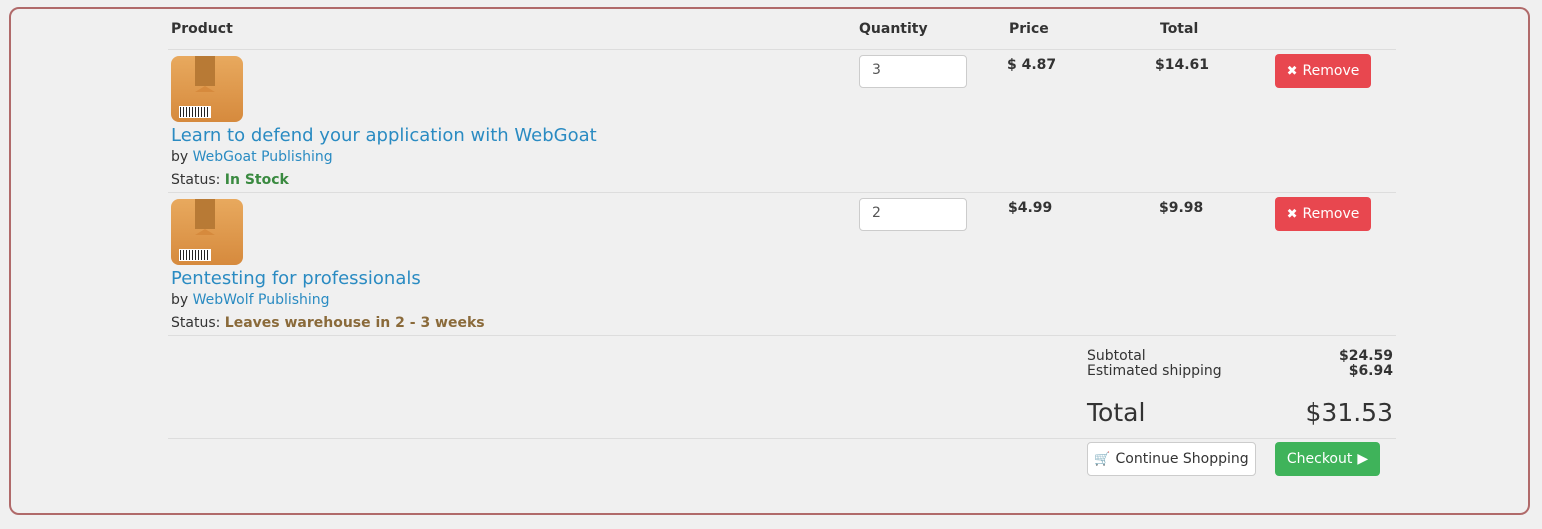  Describe the element at coordinates (296, 278) in the screenshot. I see `product-title-link: Pentesting for professionals` at that location.